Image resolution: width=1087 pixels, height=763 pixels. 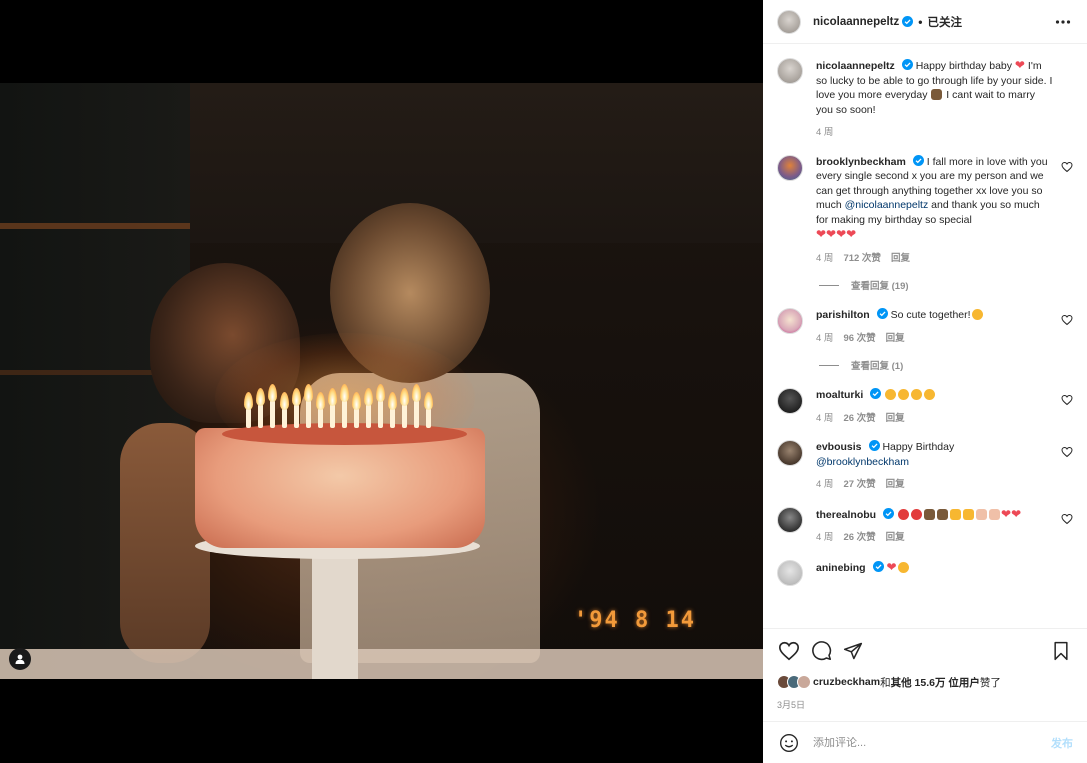 What do you see at coordinates (944, 22) in the screenshot?
I see `follow-status: 已关注` at bounding box center [944, 22].